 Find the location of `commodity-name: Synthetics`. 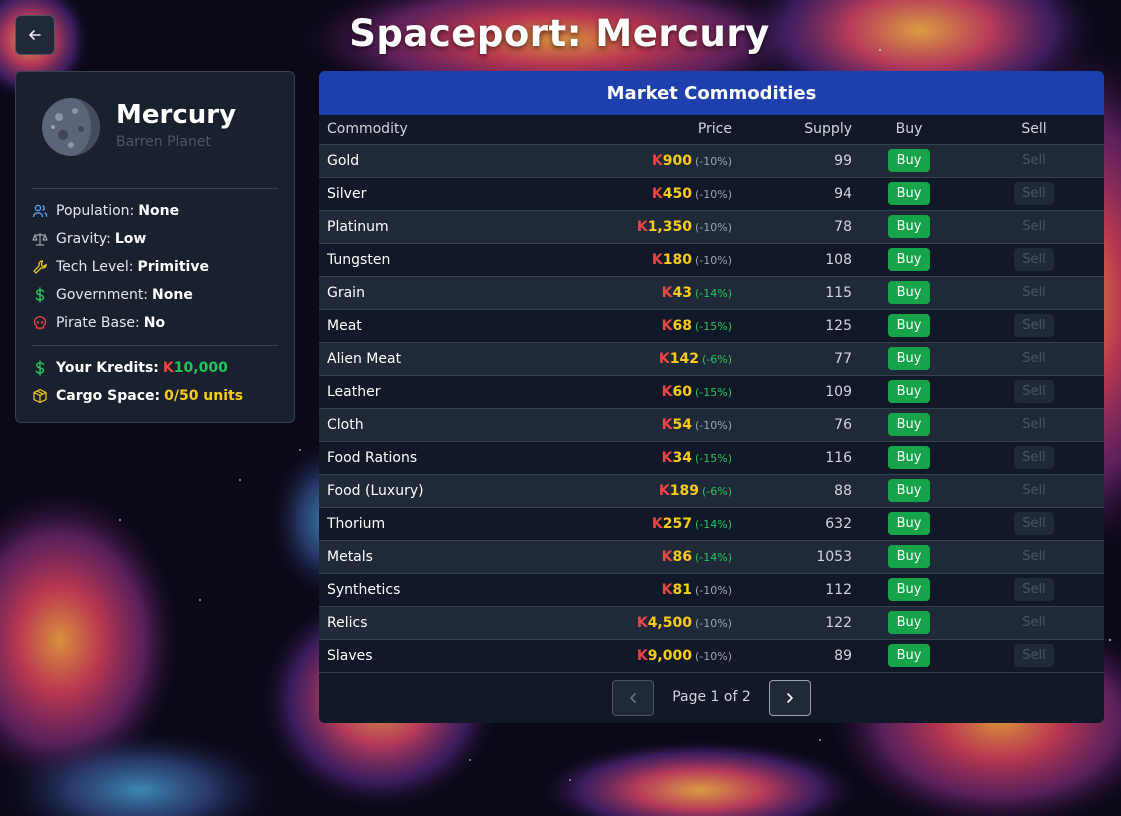

commodity-name: Synthetics is located at coordinates (419, 590).